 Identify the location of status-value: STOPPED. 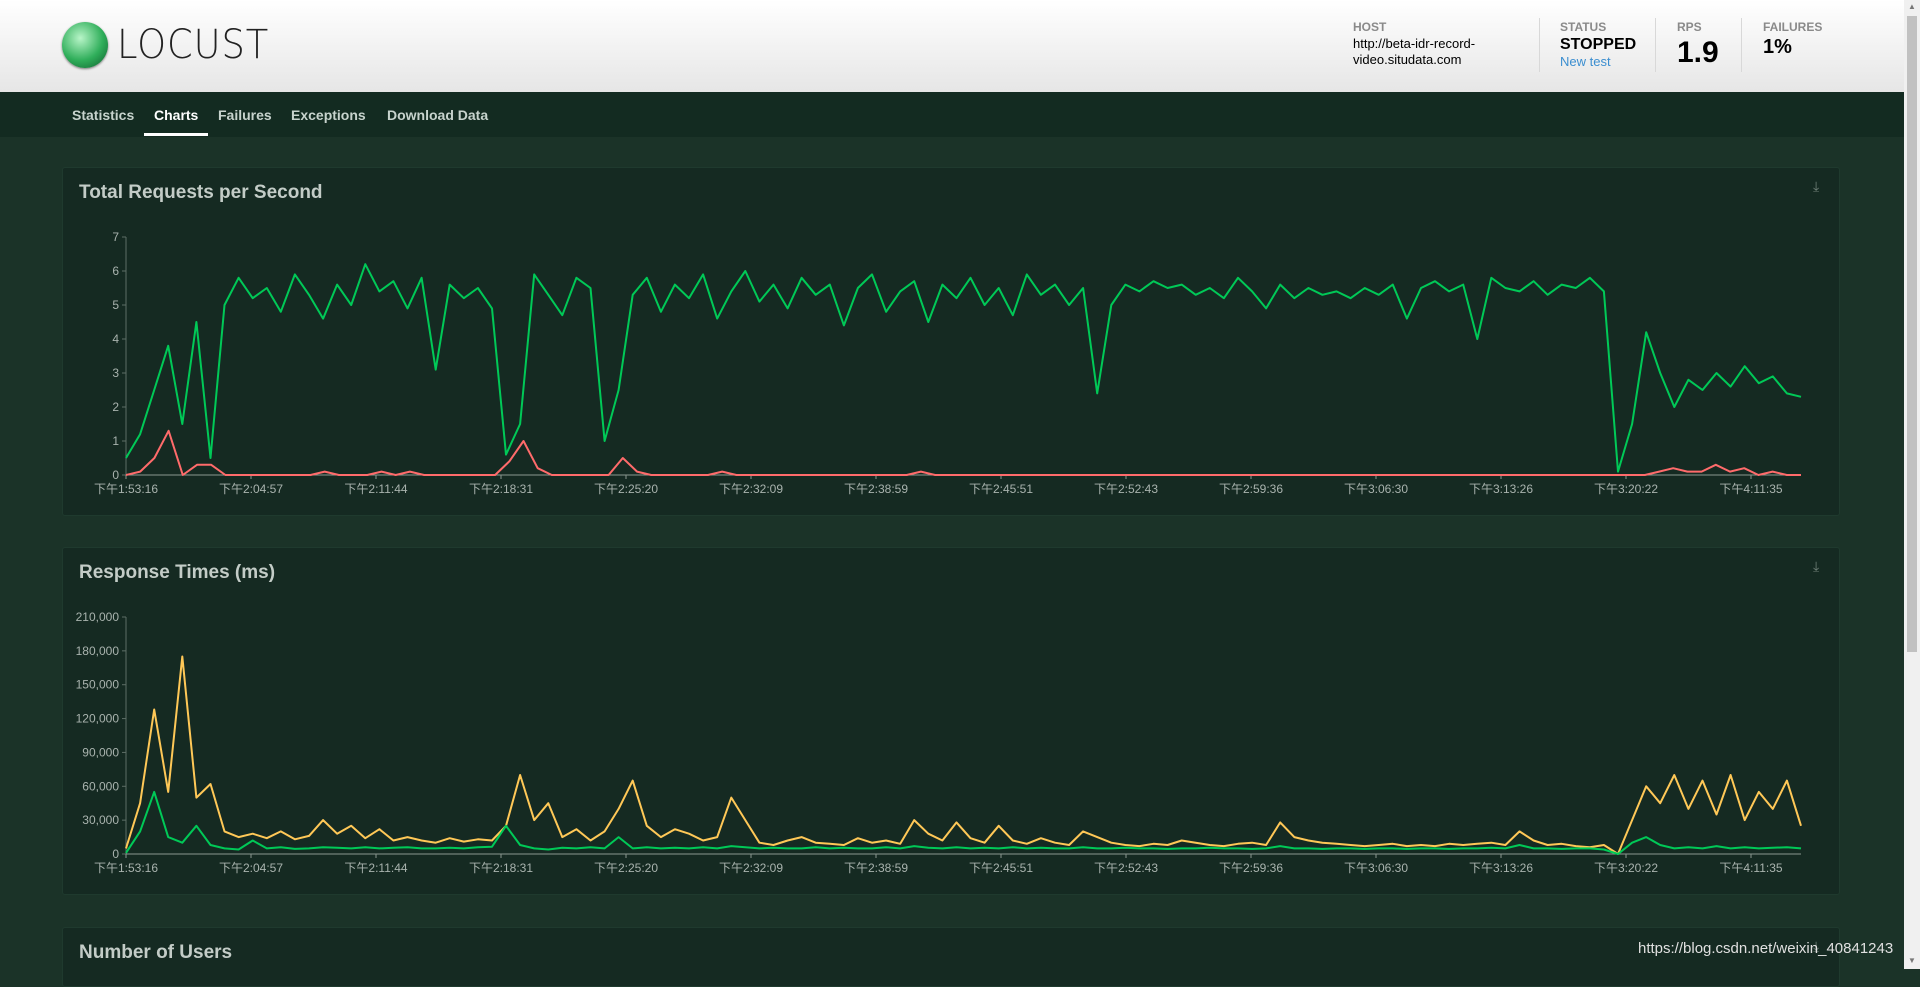
(1598, 44).